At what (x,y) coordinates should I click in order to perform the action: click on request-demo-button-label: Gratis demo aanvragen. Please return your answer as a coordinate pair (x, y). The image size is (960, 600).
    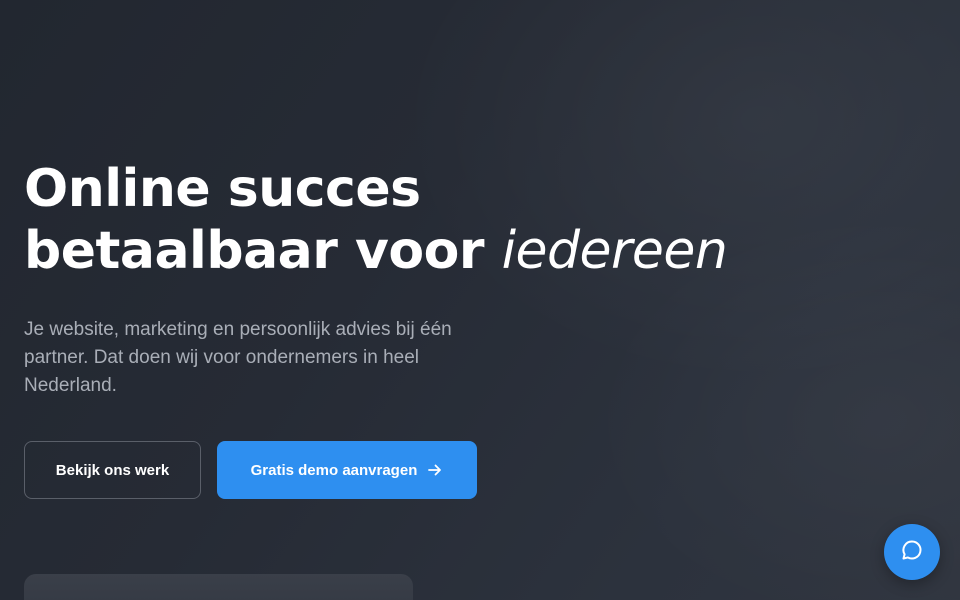
    Looking at the image, I should click on (334, 470).